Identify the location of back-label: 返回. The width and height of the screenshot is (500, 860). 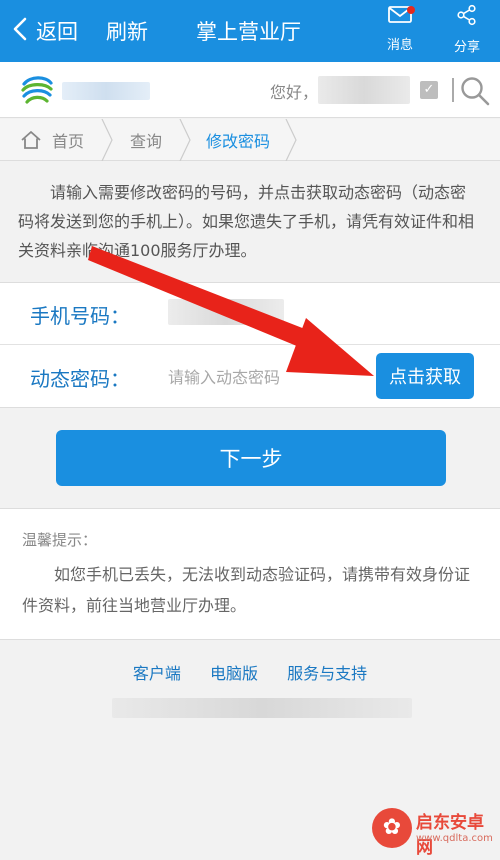
(57, 32).